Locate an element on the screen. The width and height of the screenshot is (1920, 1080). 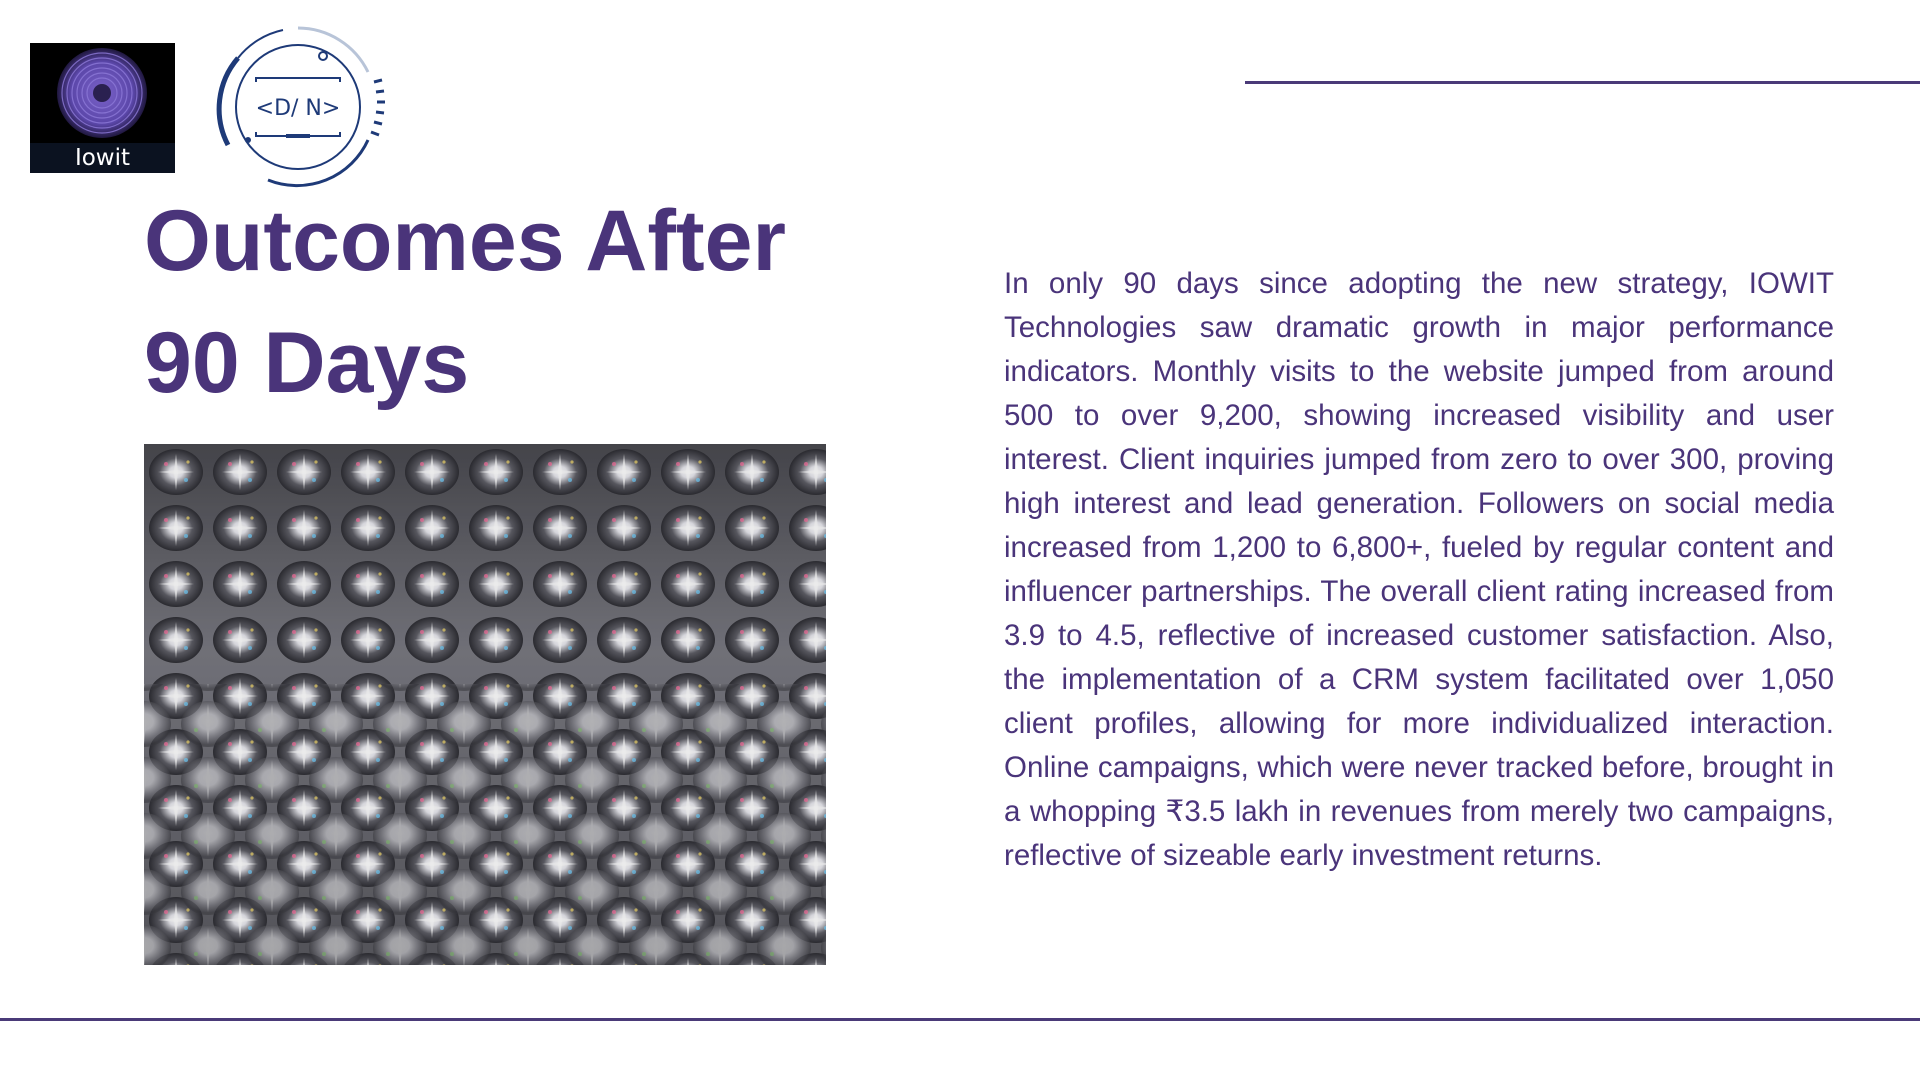
title-line-2: 90 Days is located at coordinates (307, 363).